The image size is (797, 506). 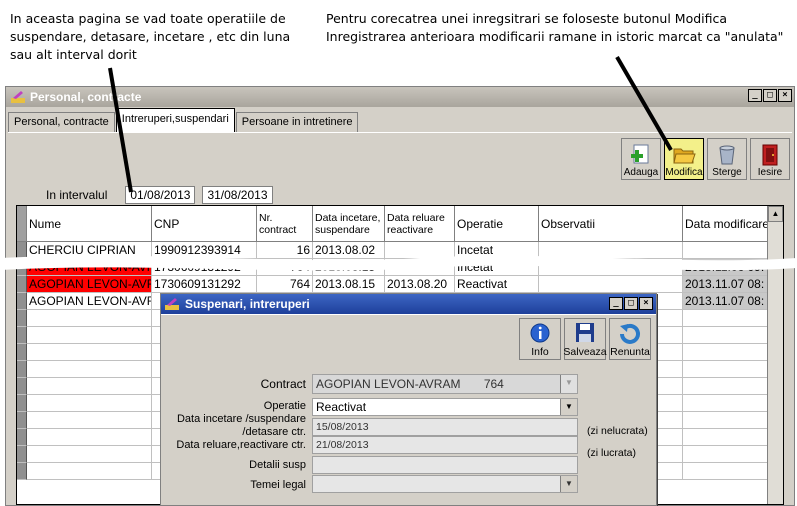 I want to click on tab-intreruperi-suspendari: Intreruperi,suspendari, so click(x=175, y=120).